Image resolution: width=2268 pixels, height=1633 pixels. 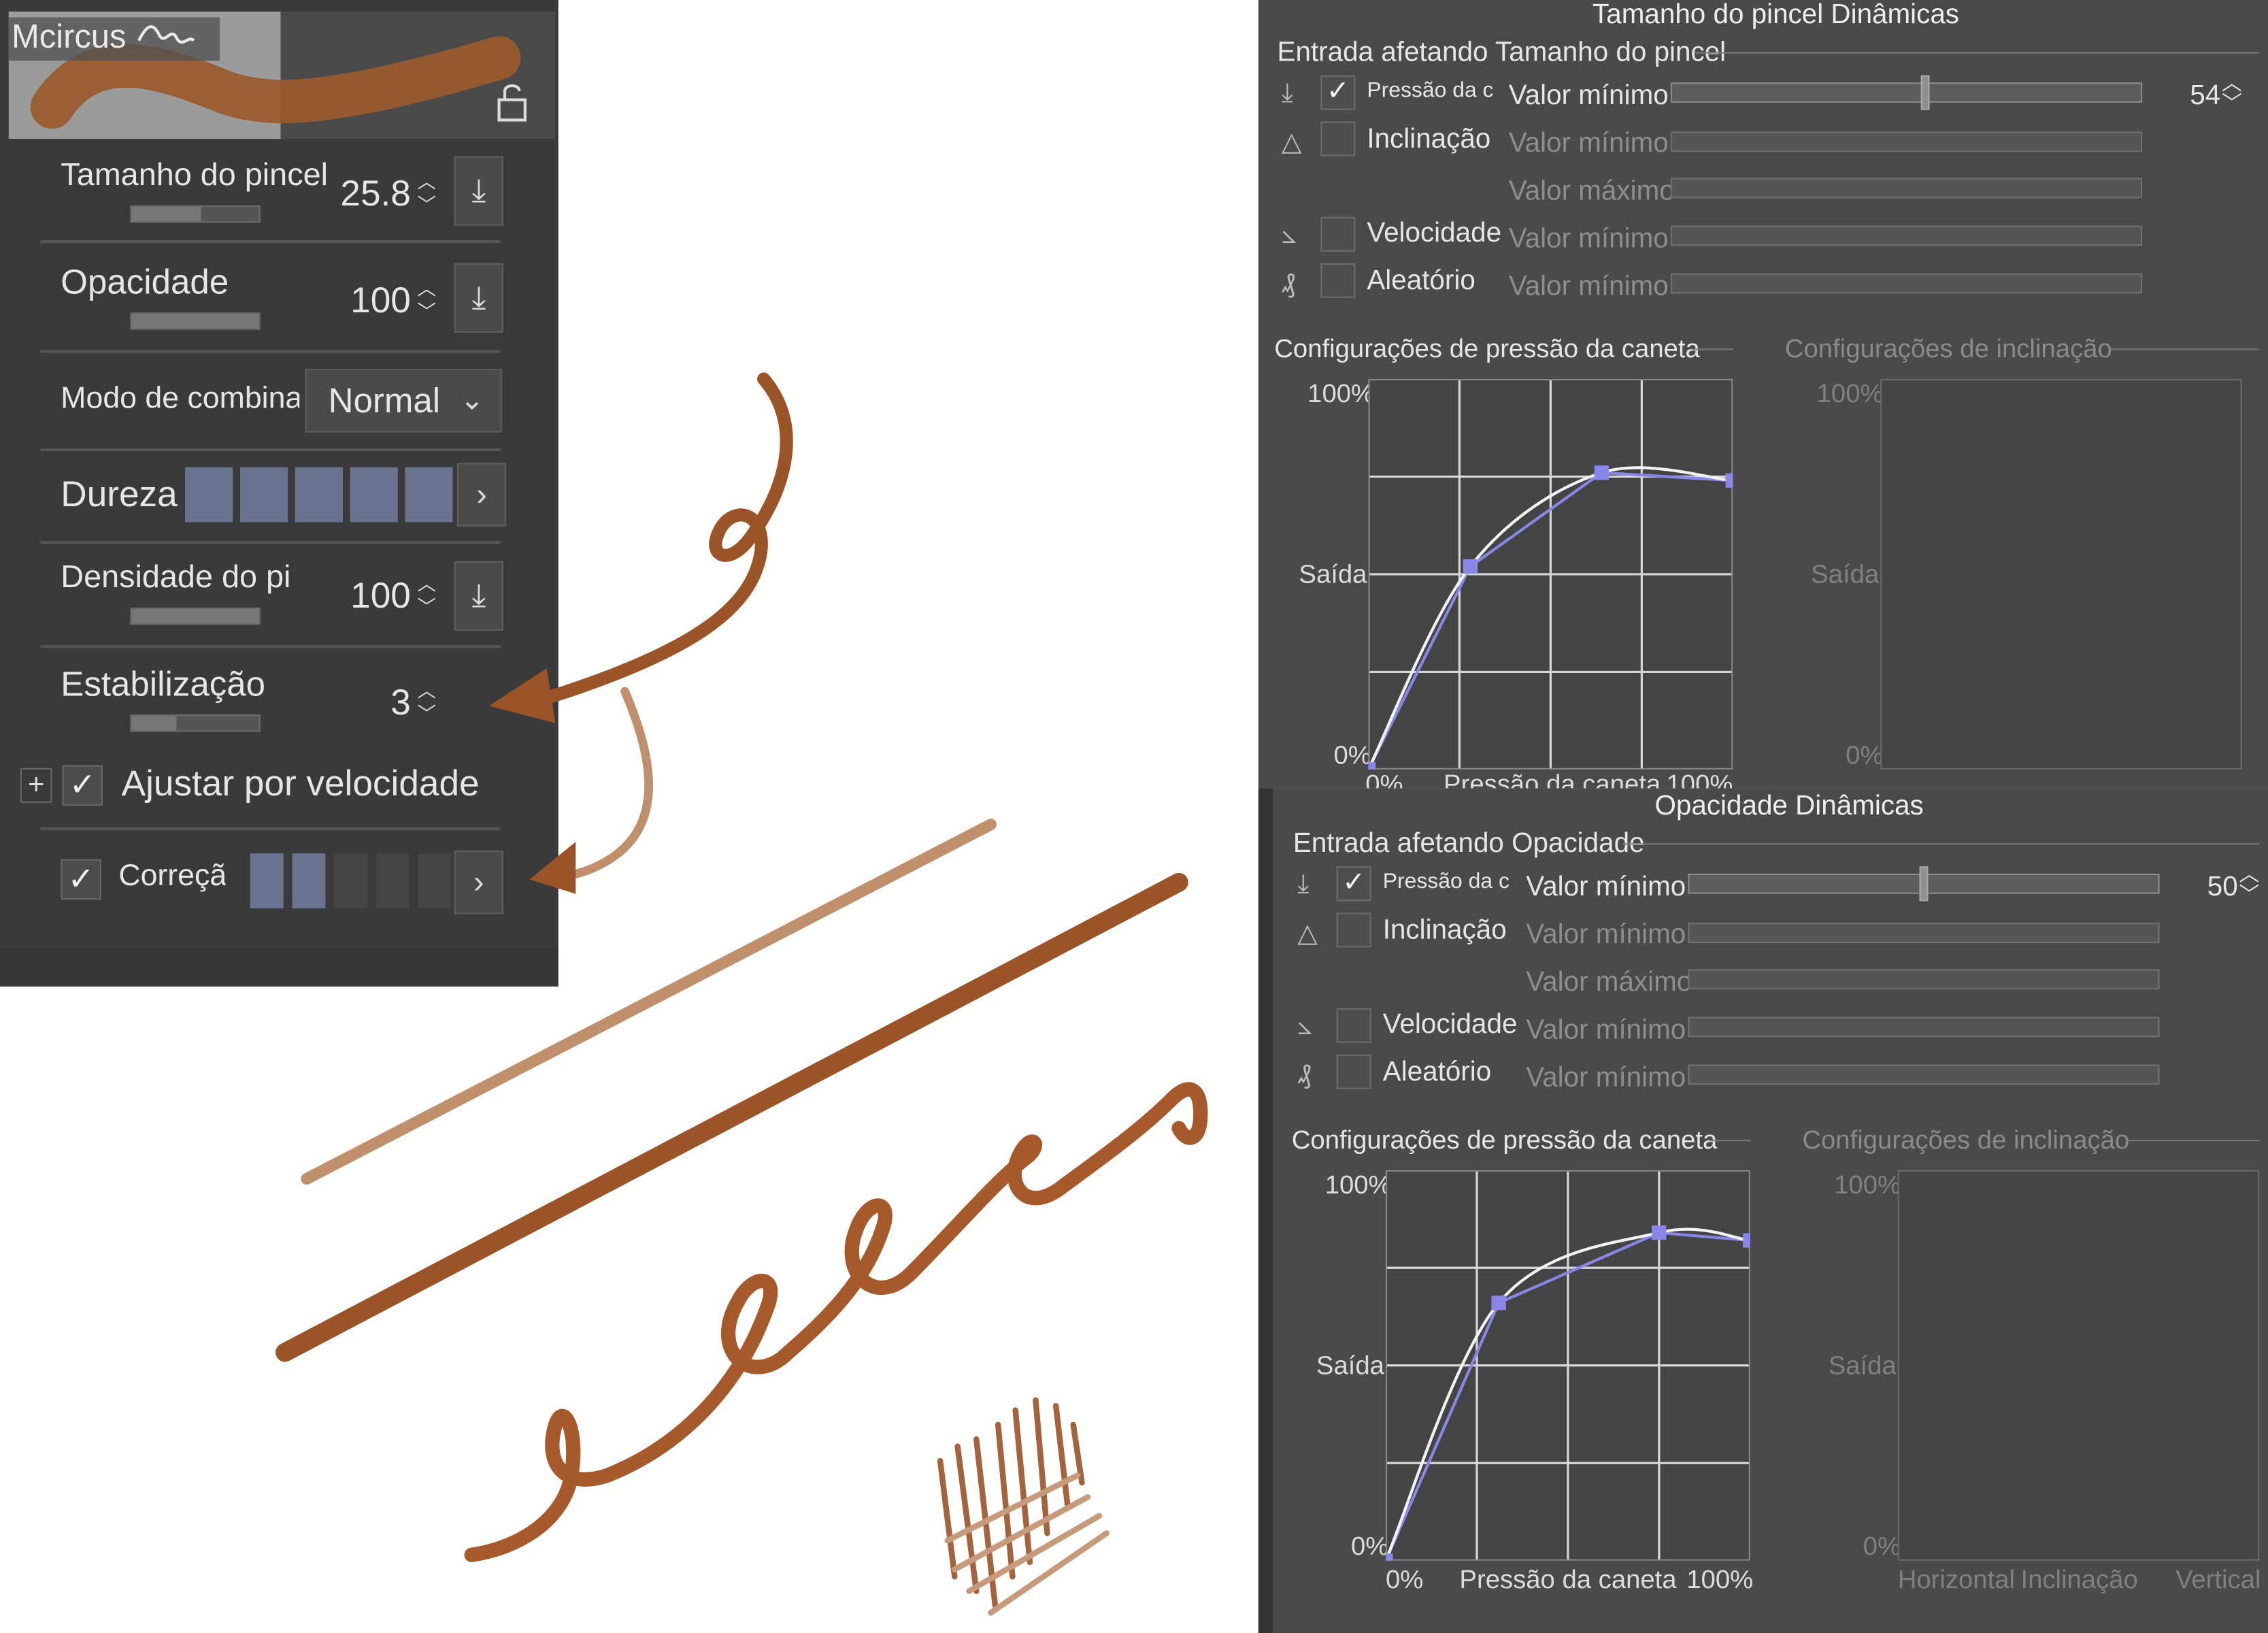 What do you see at coordinates (1024, 1506) in the screenshot?
I see `stroke-hatching` at bounding box center [1024, 1506].